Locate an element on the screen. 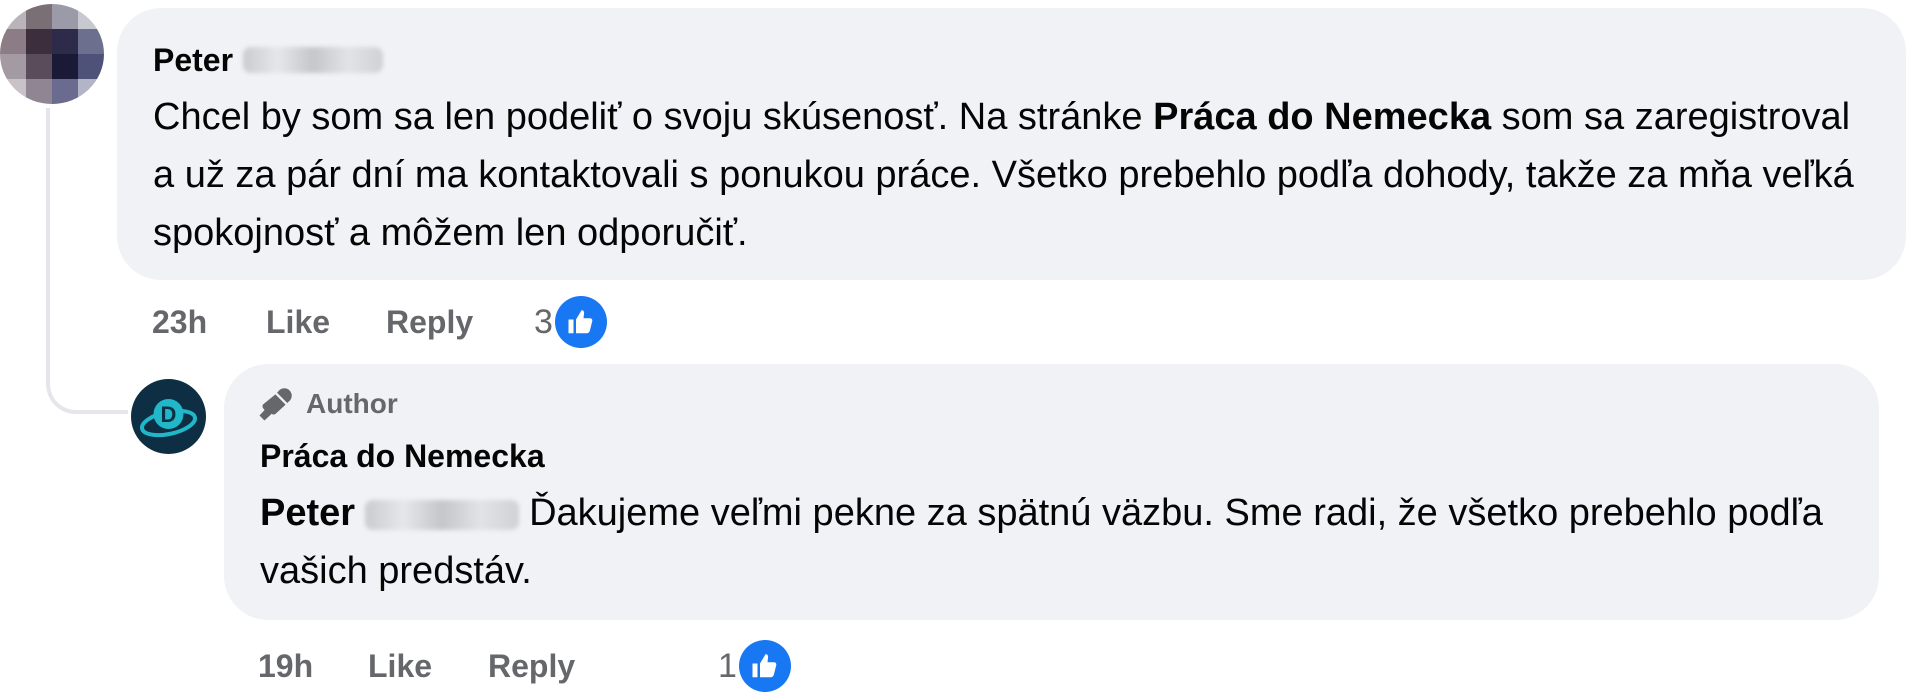 This screenshot has width=1920, height=694. reaction-count: 3 is located at coordinates (543, 321).